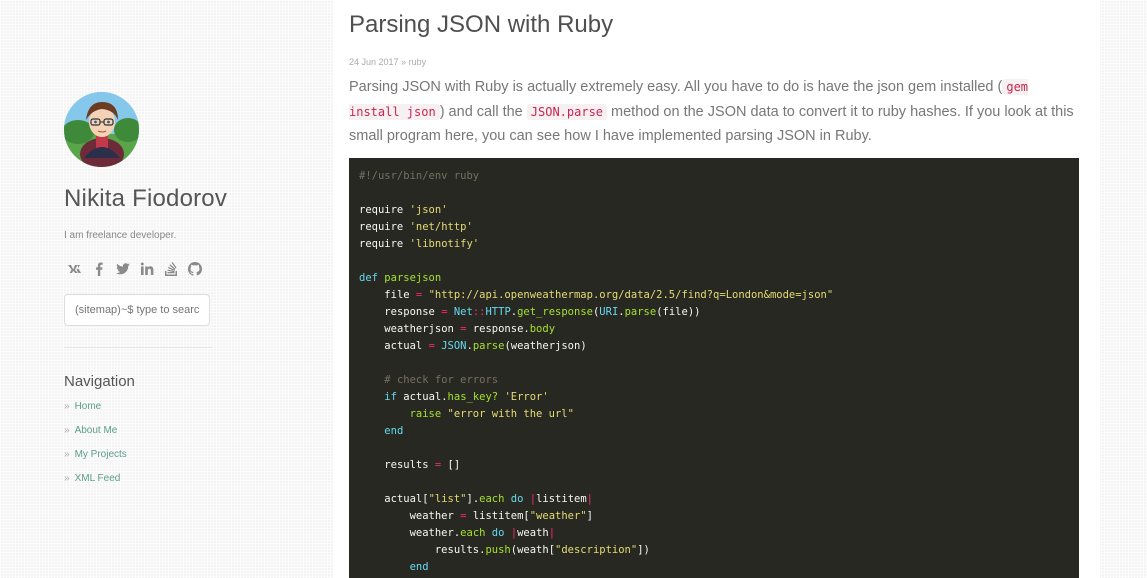  Describe the element at coordinates (101, 454) in the screenshot. I see `nav-link-projects: My Projects` at that location.